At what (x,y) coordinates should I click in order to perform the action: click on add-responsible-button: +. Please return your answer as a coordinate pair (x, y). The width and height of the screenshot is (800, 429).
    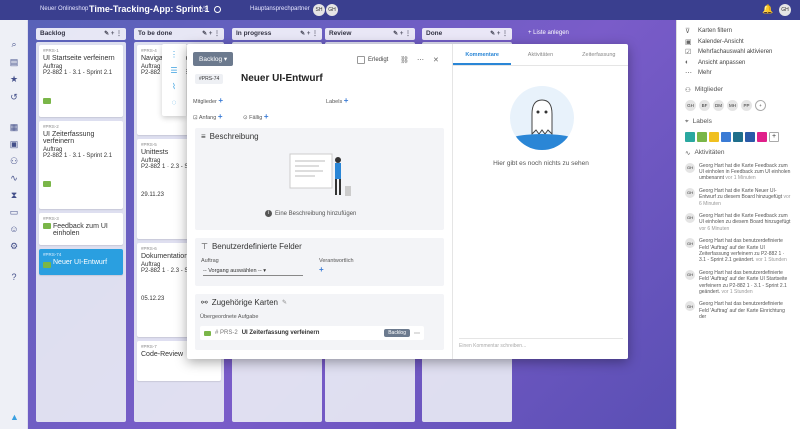
    Looking at the image, I should click on (321, 269).